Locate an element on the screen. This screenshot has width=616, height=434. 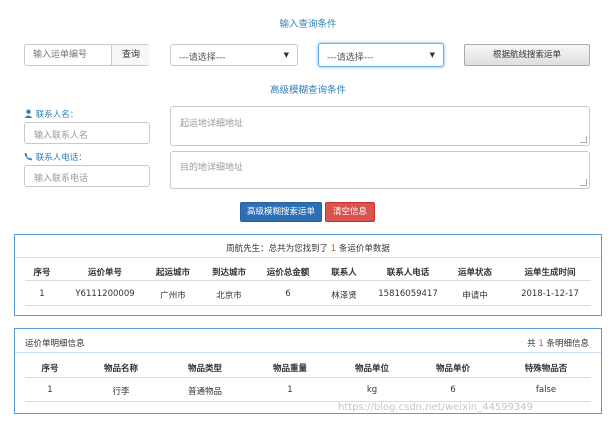
clear-button: 清空信息 is located at coordinates (350, 212).